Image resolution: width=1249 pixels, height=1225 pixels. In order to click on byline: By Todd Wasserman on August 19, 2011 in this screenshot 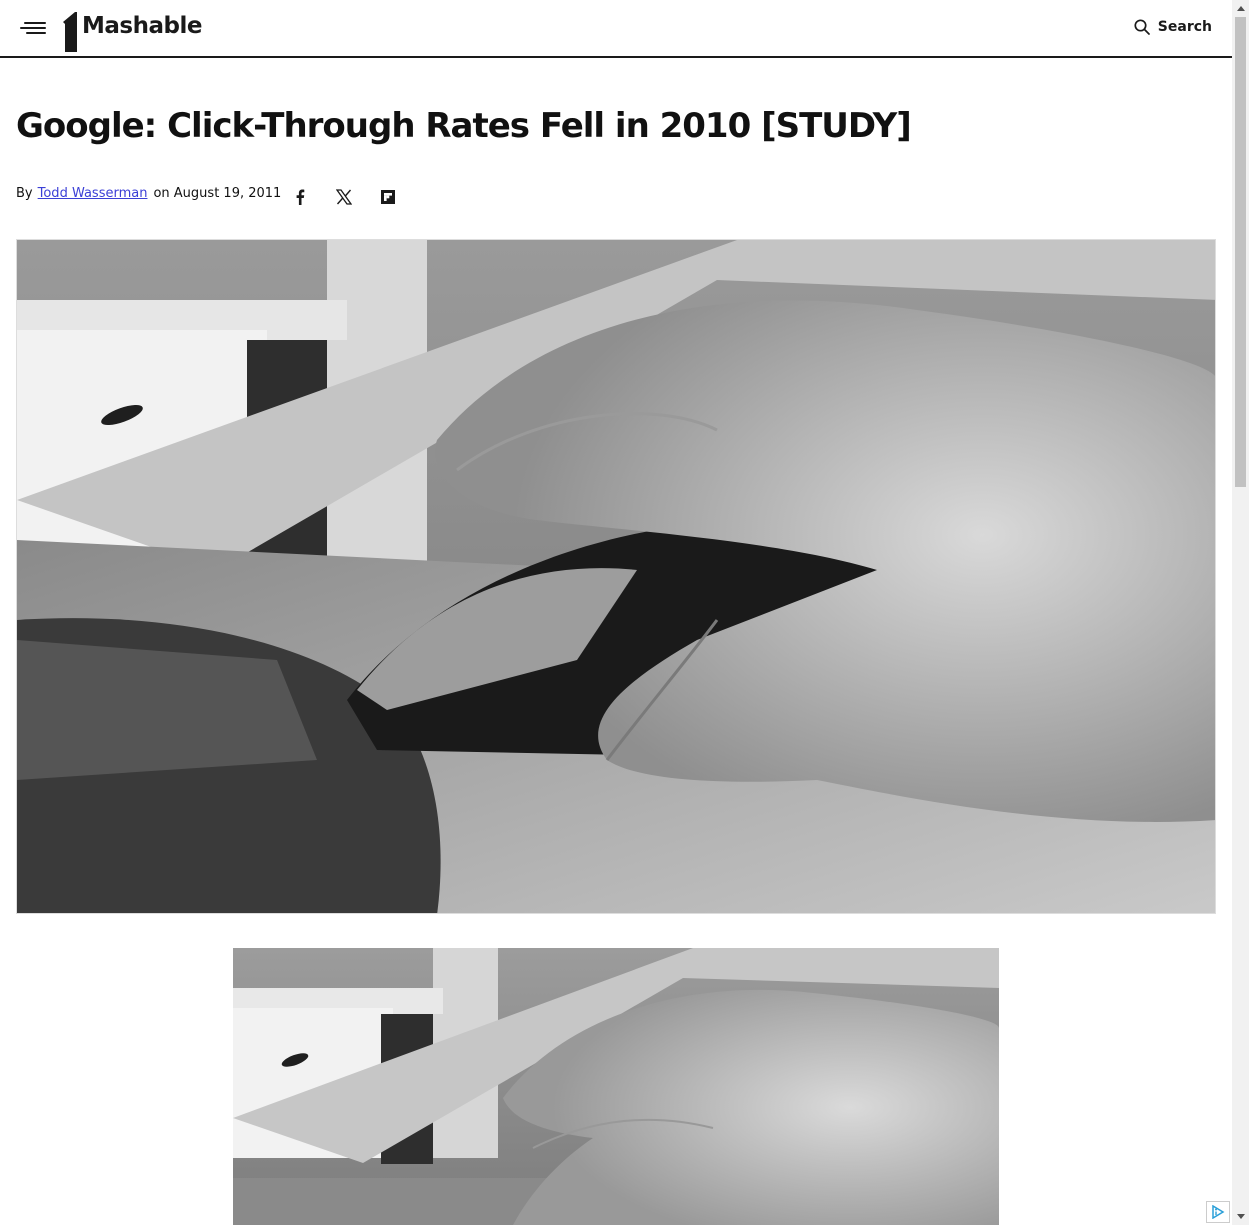, I will do `click(148, 193)`.